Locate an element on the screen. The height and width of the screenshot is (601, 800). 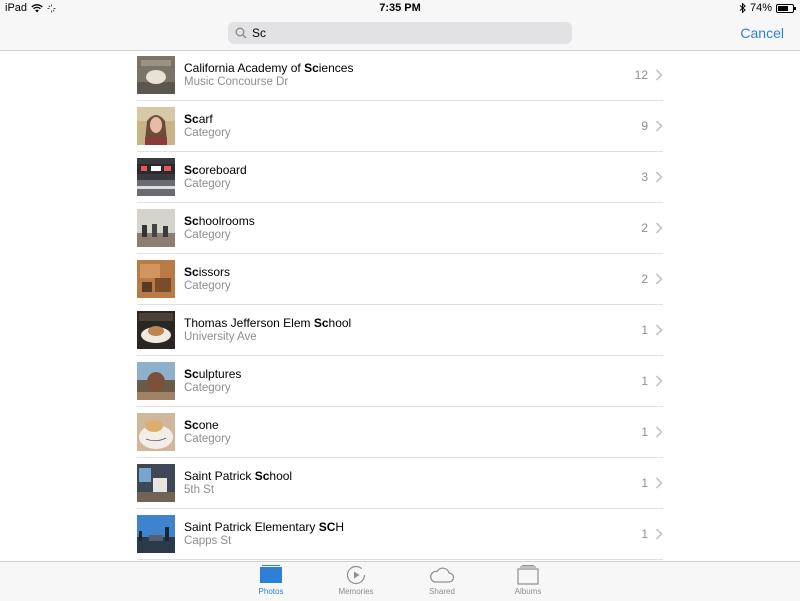
cloud-icon is located at coordinates (442, 575).